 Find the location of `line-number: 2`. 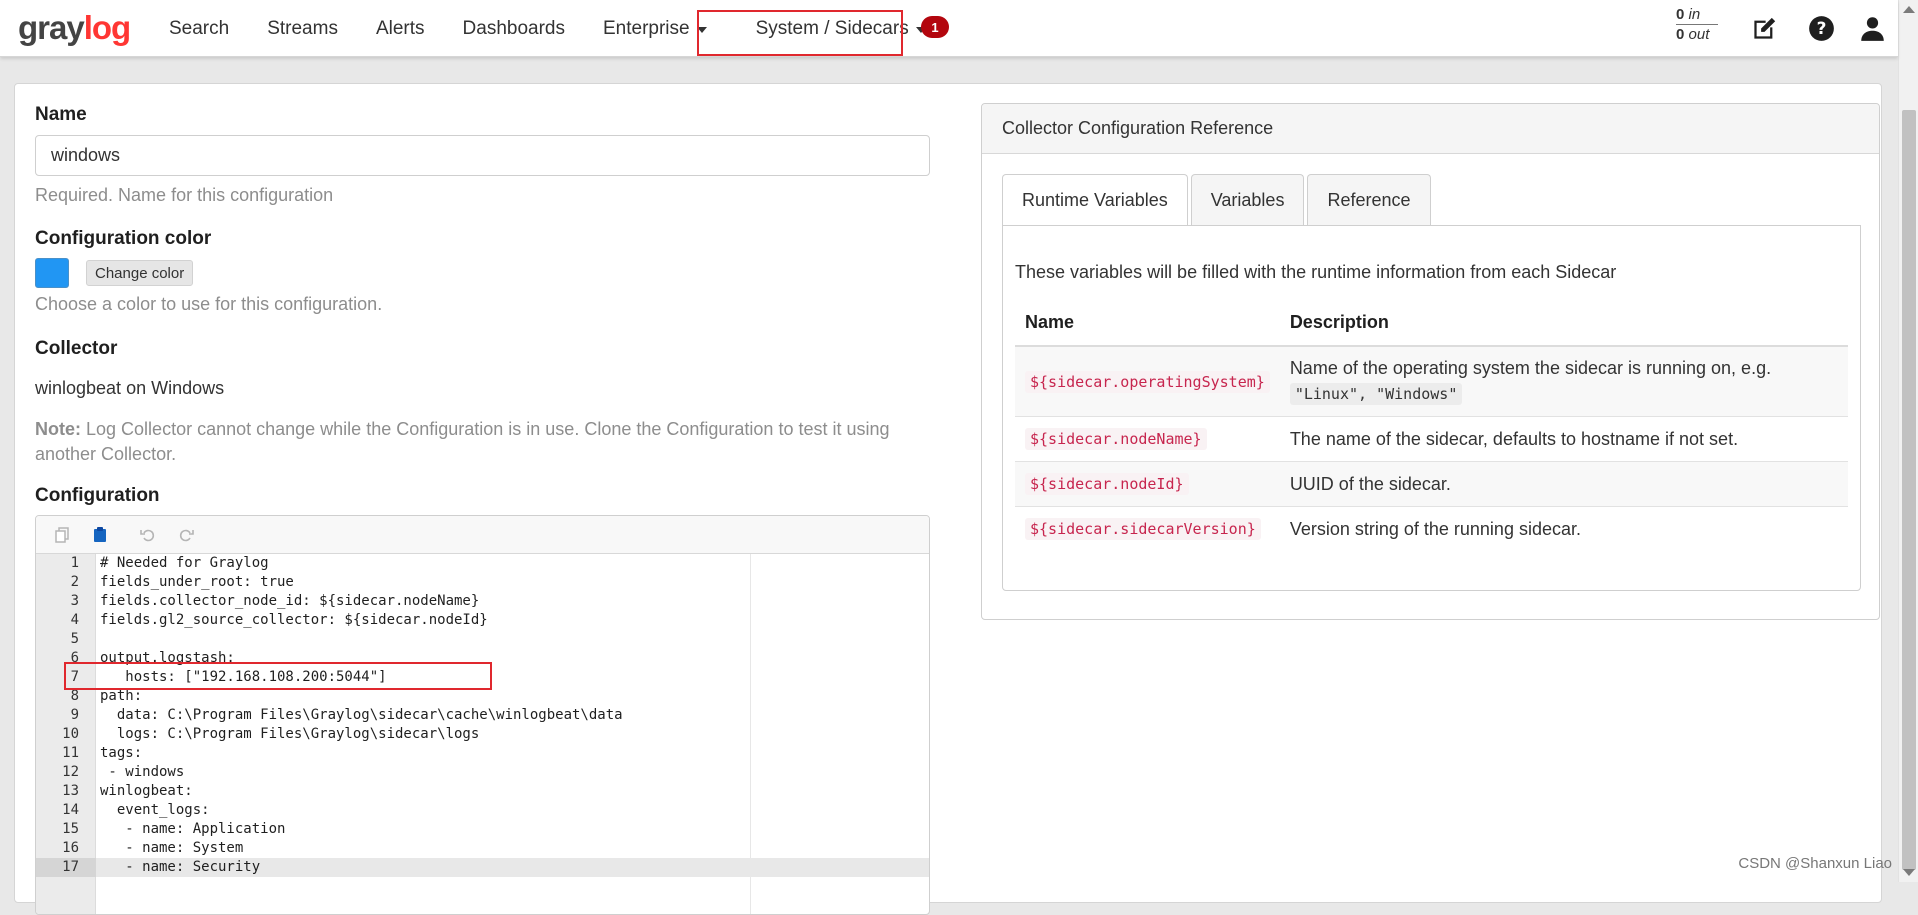

line-number: 2 is located at coordinates (74, 582).